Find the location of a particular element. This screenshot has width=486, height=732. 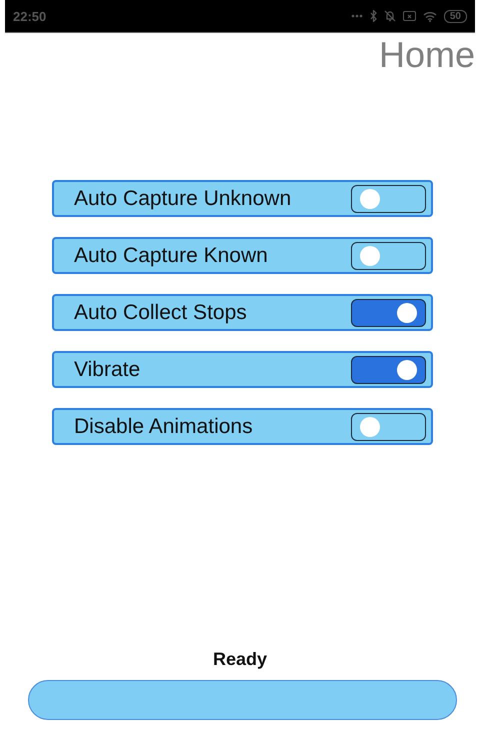

status-text: Ready is located at coordinates (240, 659).